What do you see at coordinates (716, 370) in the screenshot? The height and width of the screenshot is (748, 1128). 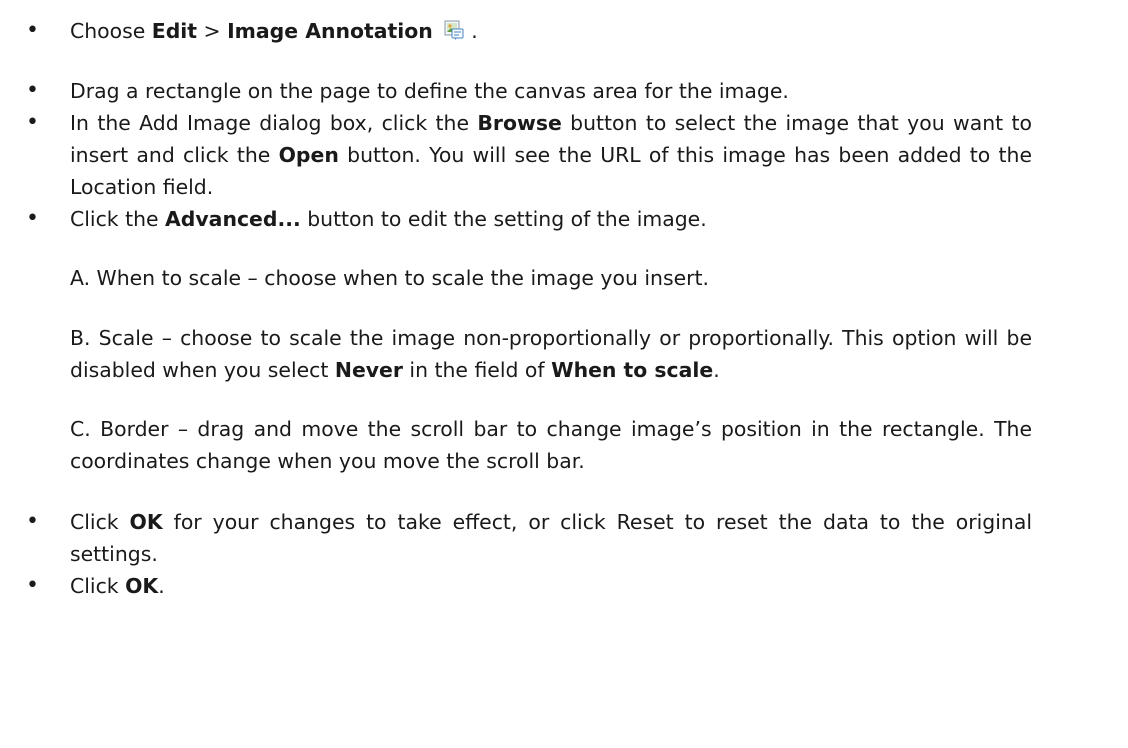 I see `sub-item-text-part: .` at bounding box center [716, 370].